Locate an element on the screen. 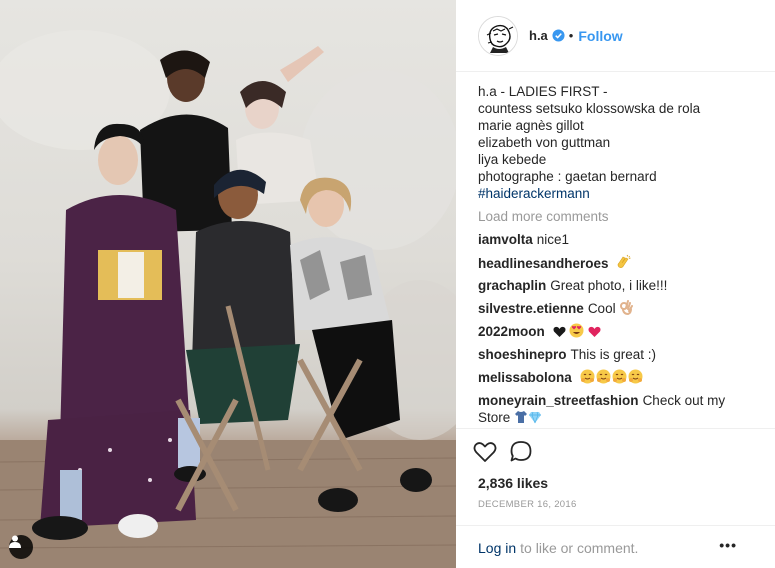  comment: melissabolona is located at coordinates (618, 377).